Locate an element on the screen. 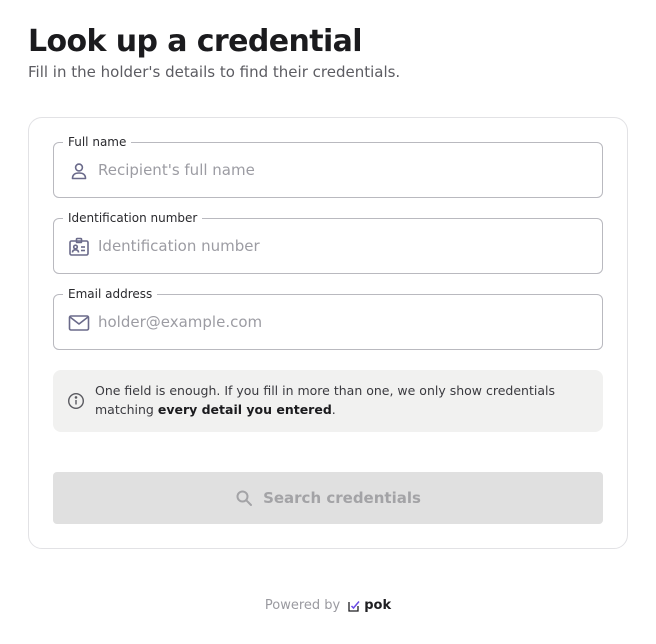 This screenshot has width=656, height=644. powered-by-text: Powered by is located at coordinates (302, 605).